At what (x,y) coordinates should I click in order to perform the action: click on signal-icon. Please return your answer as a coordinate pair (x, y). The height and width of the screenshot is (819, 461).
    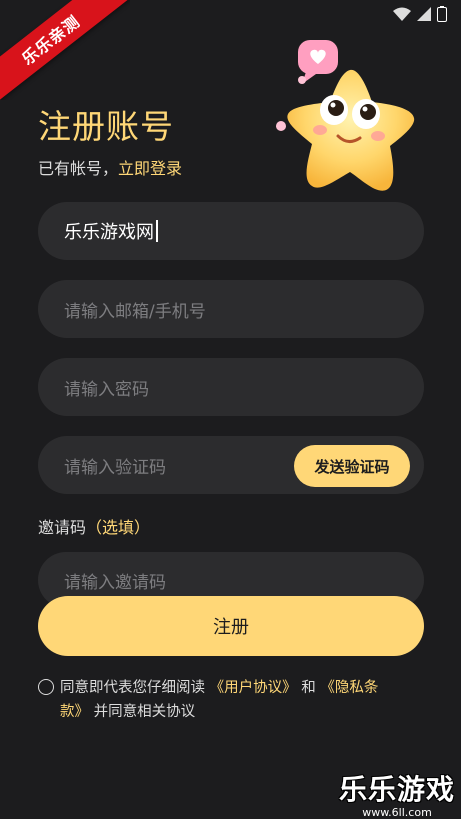
    Looking at the image, I should click on (424, 14).